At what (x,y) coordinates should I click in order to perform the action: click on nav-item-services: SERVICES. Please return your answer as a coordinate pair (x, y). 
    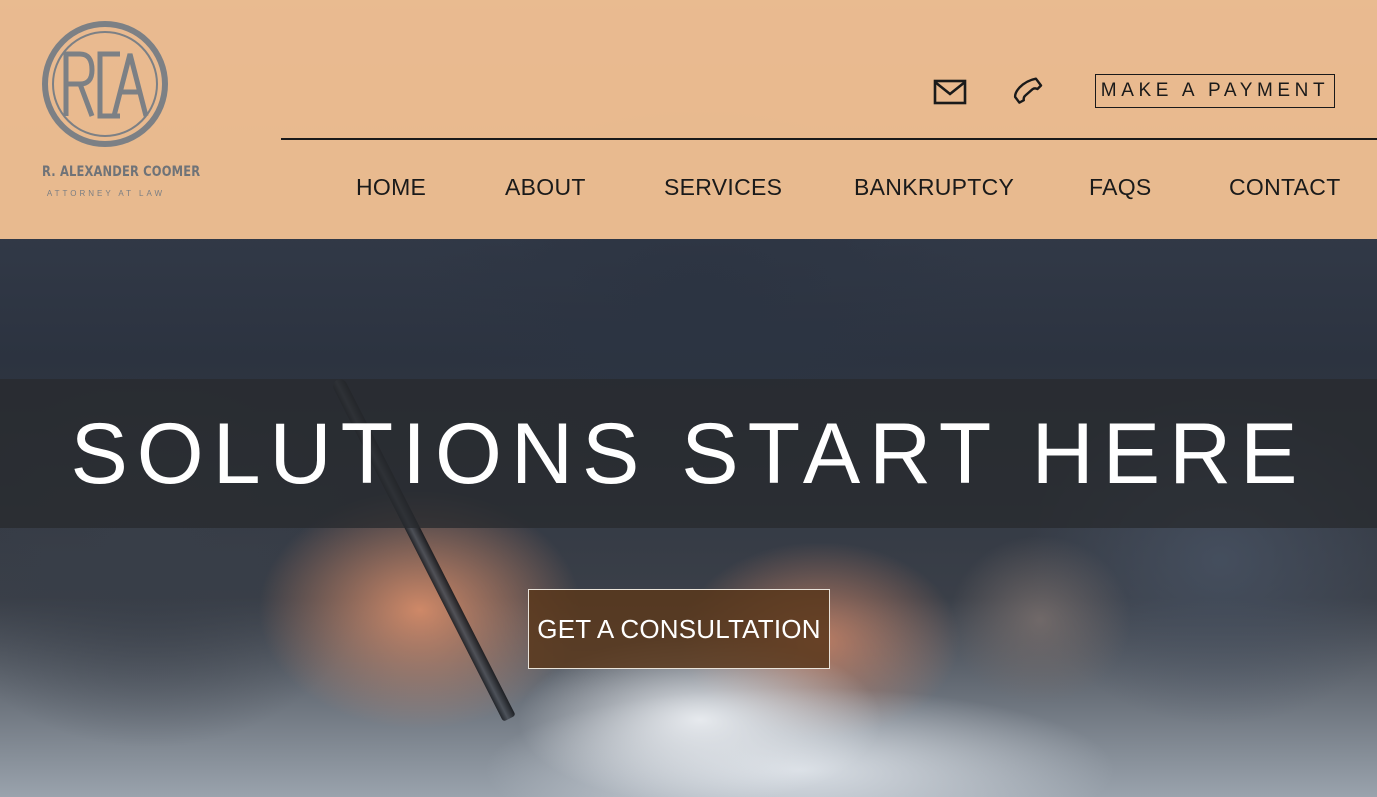
    Looking at the image, I should click on (723, 187).